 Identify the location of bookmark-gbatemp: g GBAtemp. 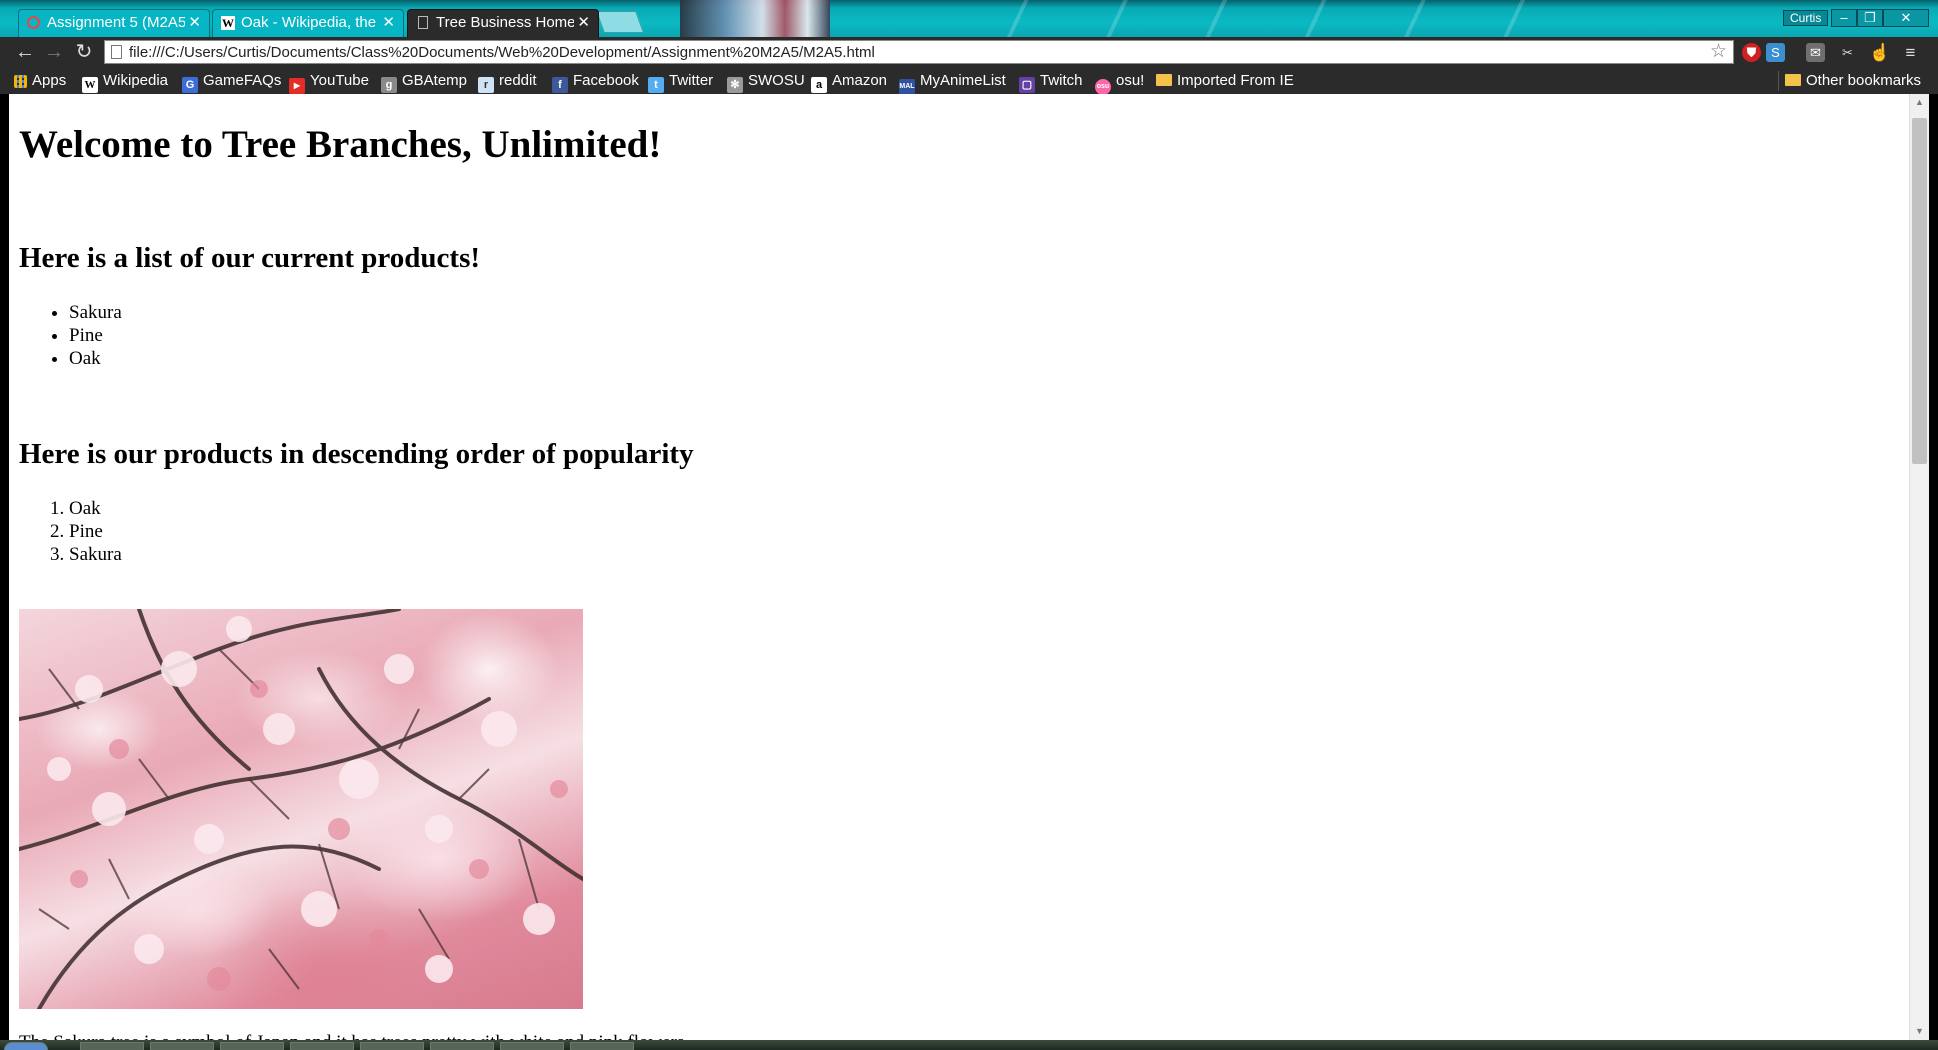
(424, 82).